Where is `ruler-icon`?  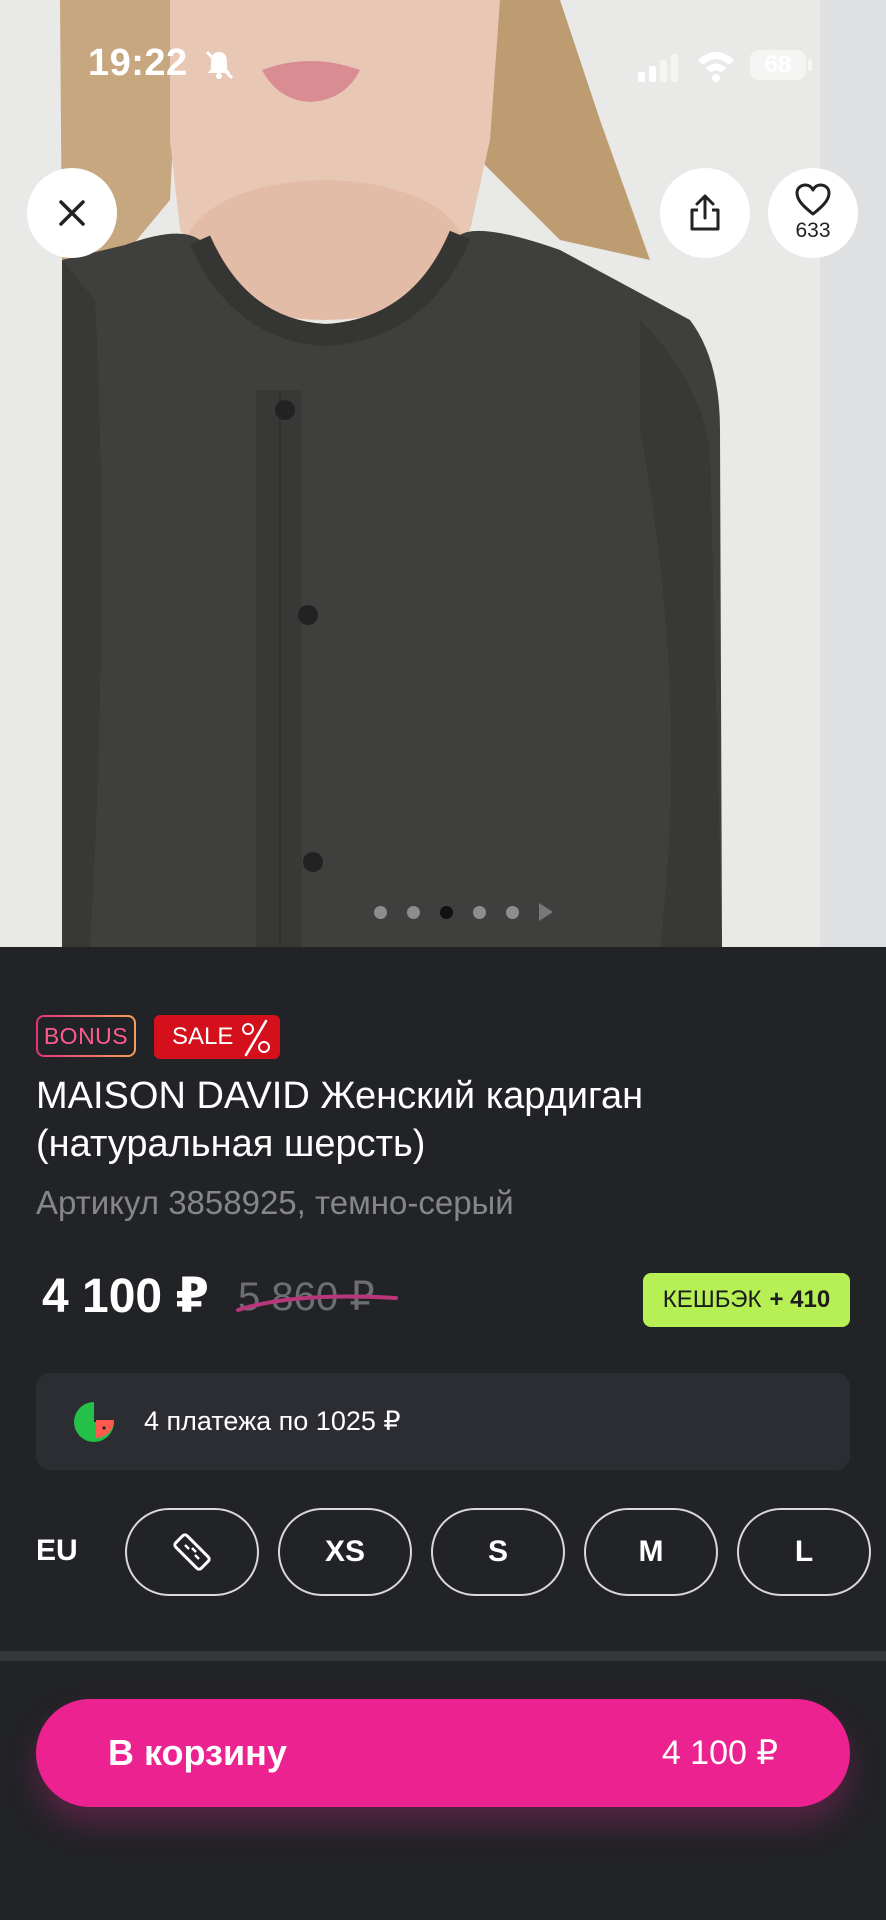 ruler-icon is located at coordinates (192, 1552).